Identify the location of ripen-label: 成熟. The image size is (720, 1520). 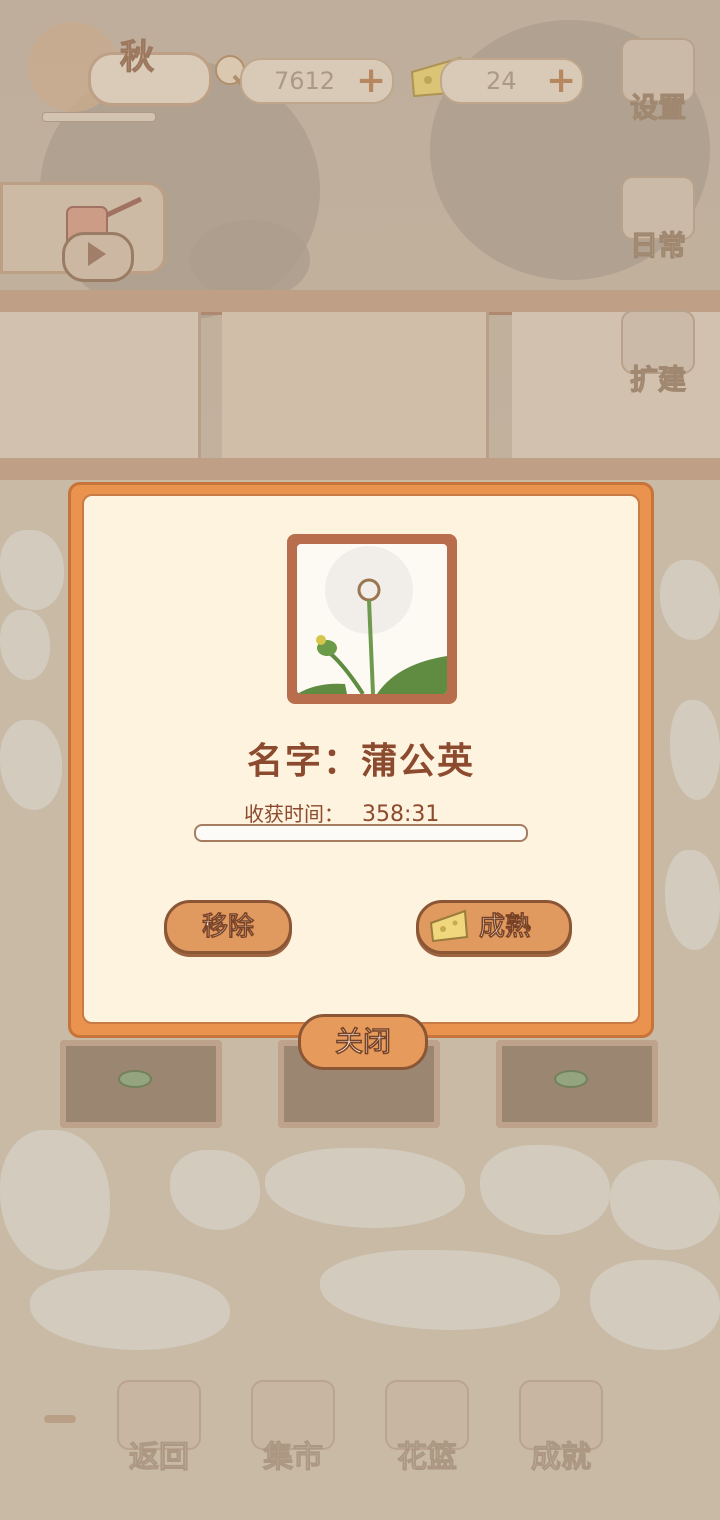
(505, 927).